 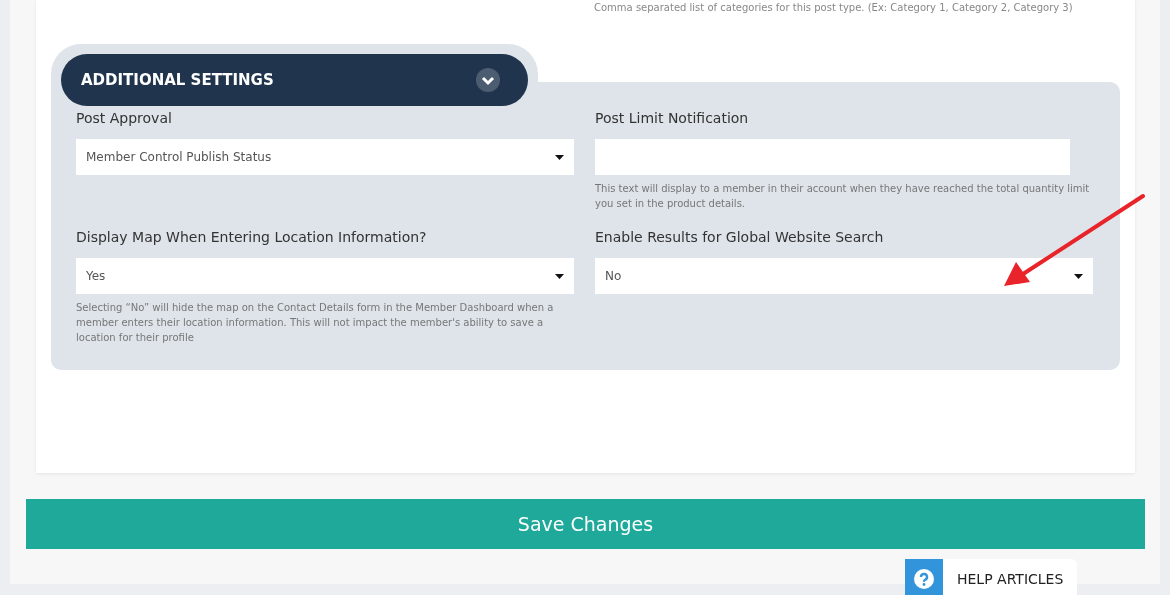 What do you see at coordinates (833, 7) in the screenshot?
I see `help-text: Comma separated list of categories for this post type. (Ex: Category 1, Category 2, Category 3)` at bounding box center [833, 7].